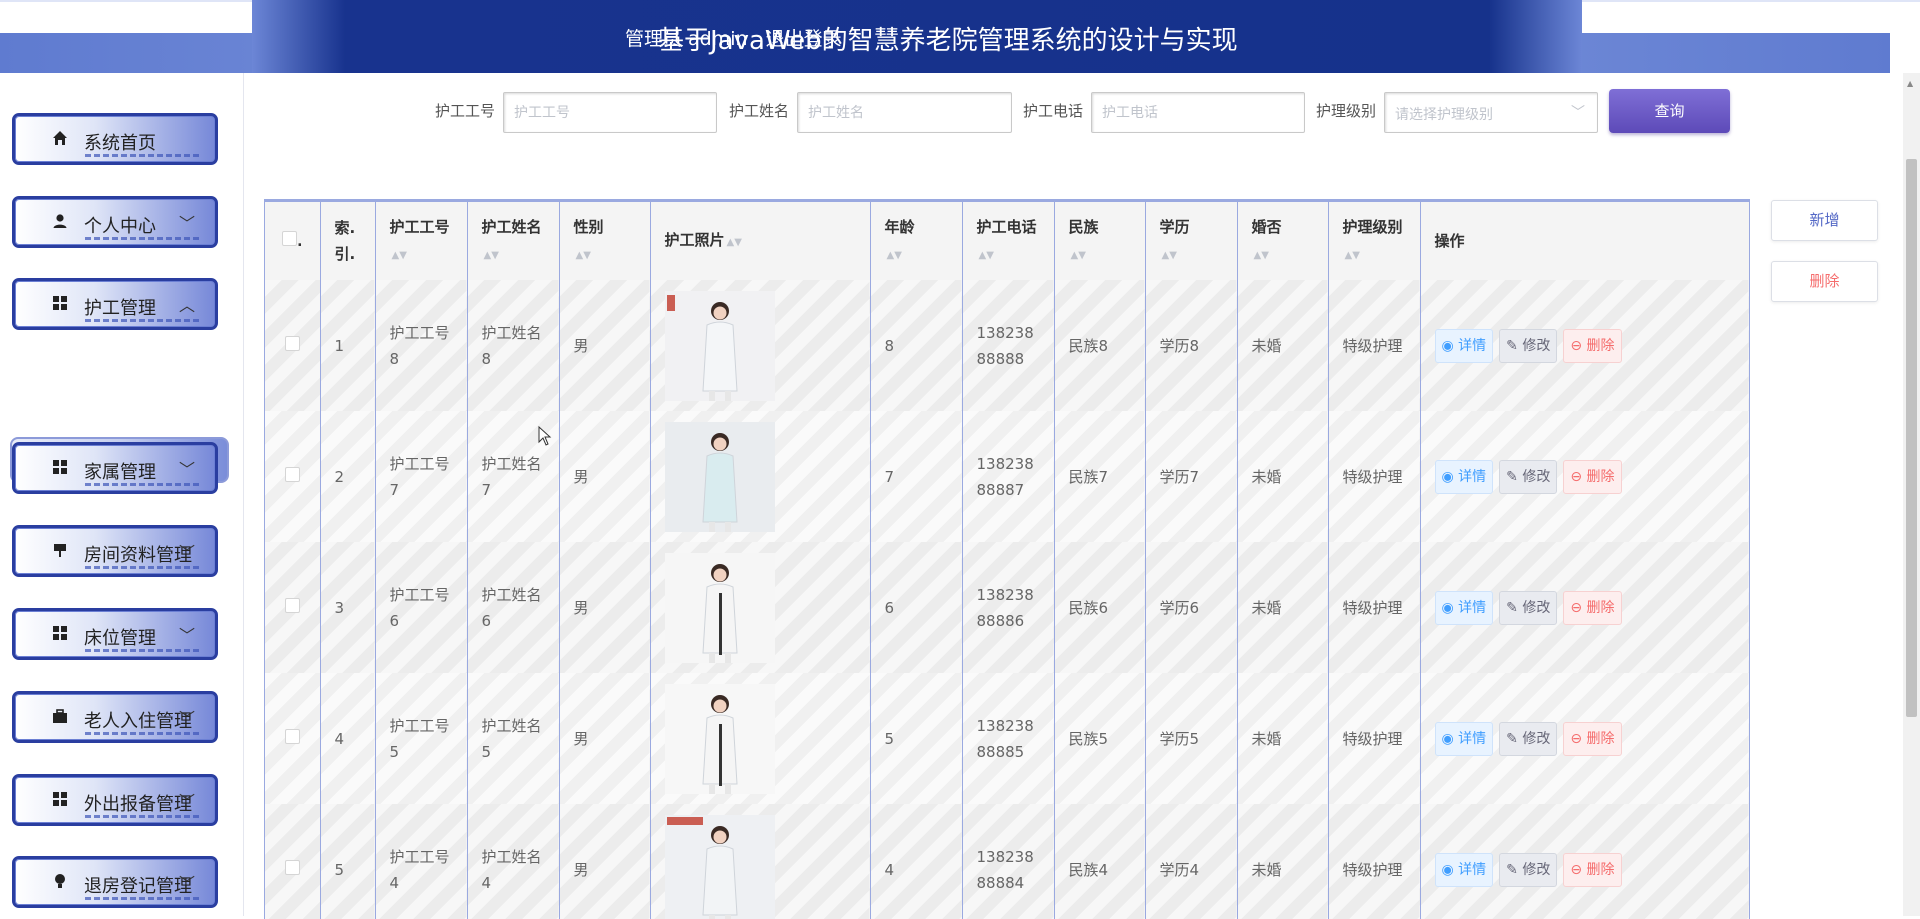 The width and height of the screenshot is (1920, 919). Describe the element at coordinates (589, 227) in the screenshot. I see `header-label: 性别` at that location.